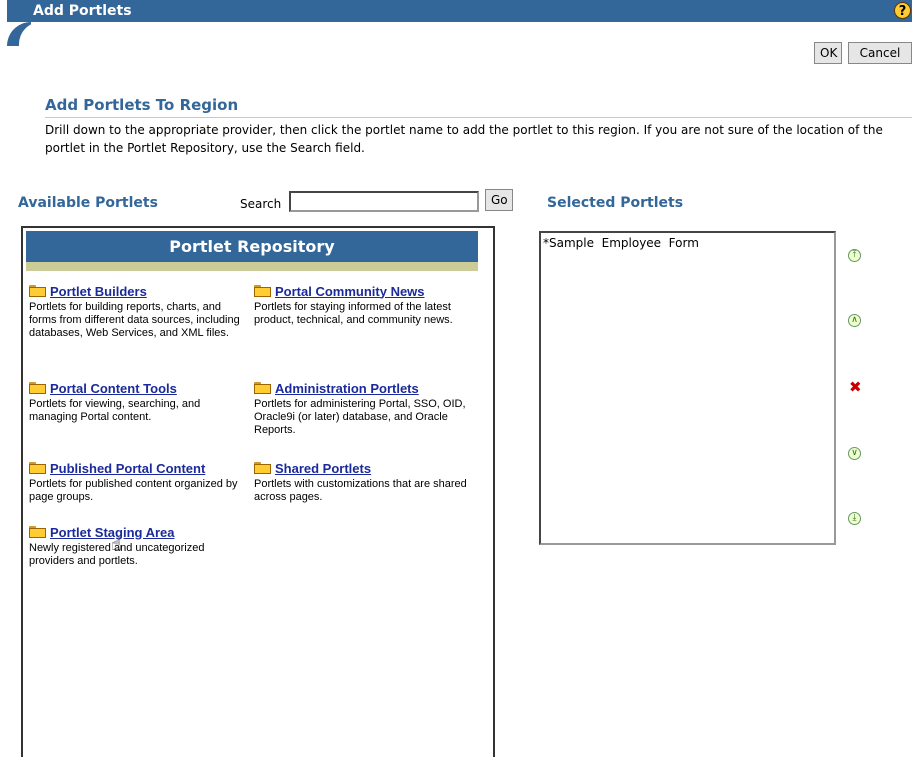 Image resolution: width=912 pixels, height=757 pixels. I want to click on remove-icon: ✖, so click(855, 387).